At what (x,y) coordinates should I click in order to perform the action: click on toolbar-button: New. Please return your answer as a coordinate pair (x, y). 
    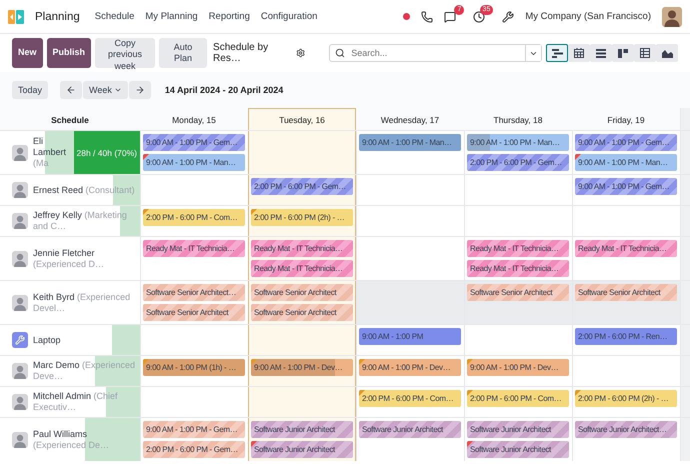
    Looking at the image, I should click on (27, 53).